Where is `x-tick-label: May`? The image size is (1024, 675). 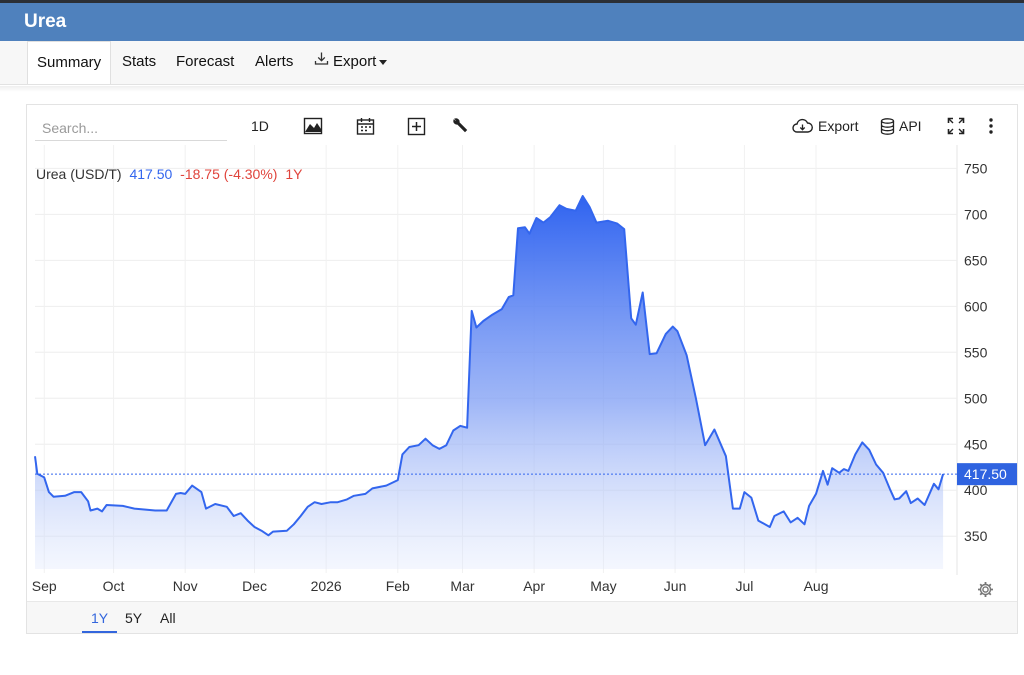 x-tick-label: May is located at coordinates (603, 586).